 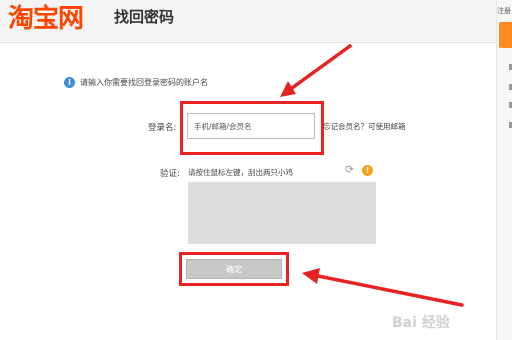 I want to click on annotation-arrow-top, so click(x=316, y=70).